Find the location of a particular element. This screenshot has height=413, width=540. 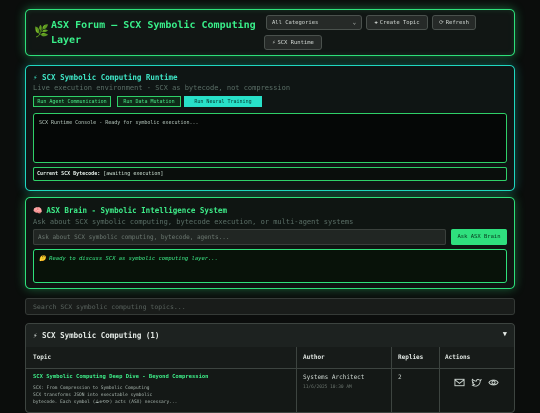

column-replies: Replies is located at coordinates (411, 357).